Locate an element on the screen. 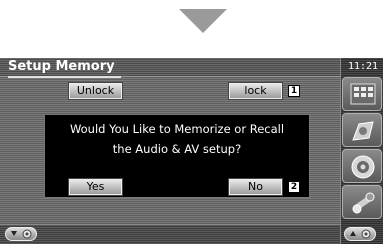  scroll-up-button is located at coordinates (360, 234).